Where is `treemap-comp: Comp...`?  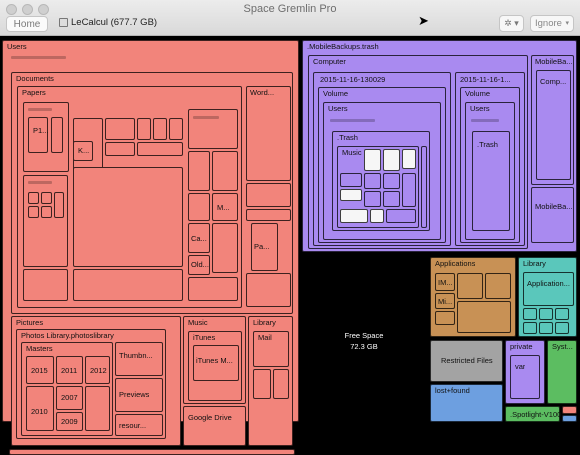
treemap-comp: Comp... is located at coordinates (553, 125).